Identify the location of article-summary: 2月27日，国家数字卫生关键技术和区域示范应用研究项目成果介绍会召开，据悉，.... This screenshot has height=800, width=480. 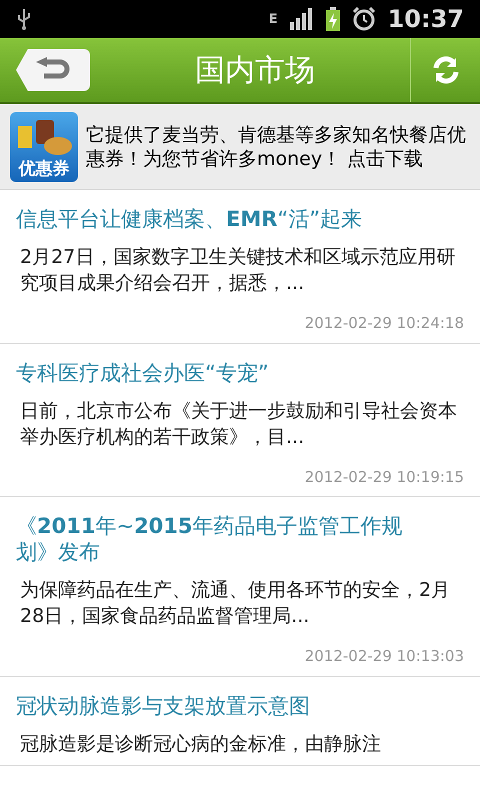
(237, 270).